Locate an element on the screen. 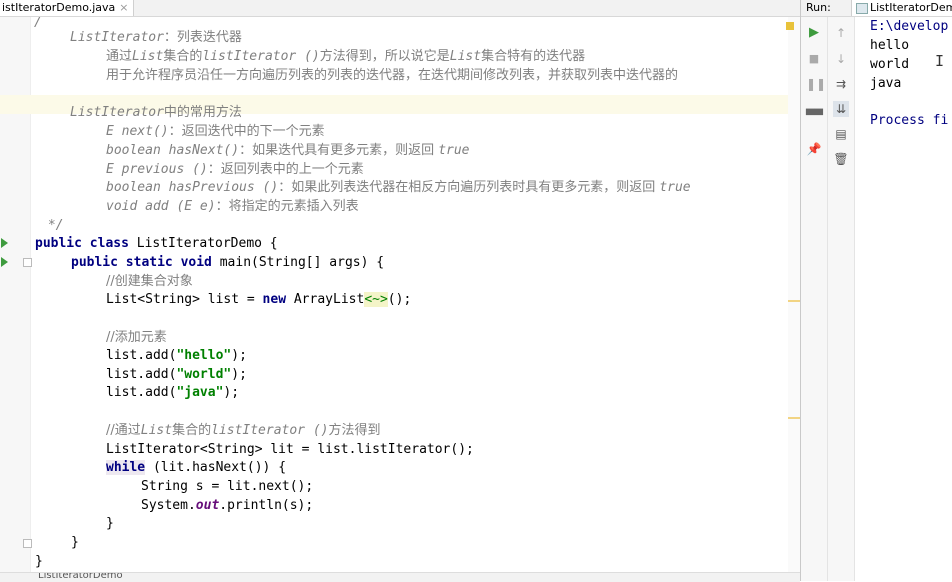 The height and width of the screenshot is (582, 952). code-comment: //添加元素 is located at coordinates (136, 337).